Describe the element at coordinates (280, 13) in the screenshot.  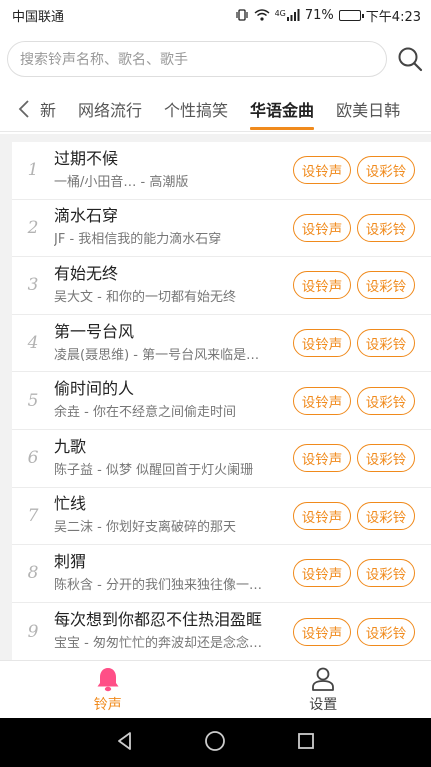
I see `network-type: 4G` at that location.